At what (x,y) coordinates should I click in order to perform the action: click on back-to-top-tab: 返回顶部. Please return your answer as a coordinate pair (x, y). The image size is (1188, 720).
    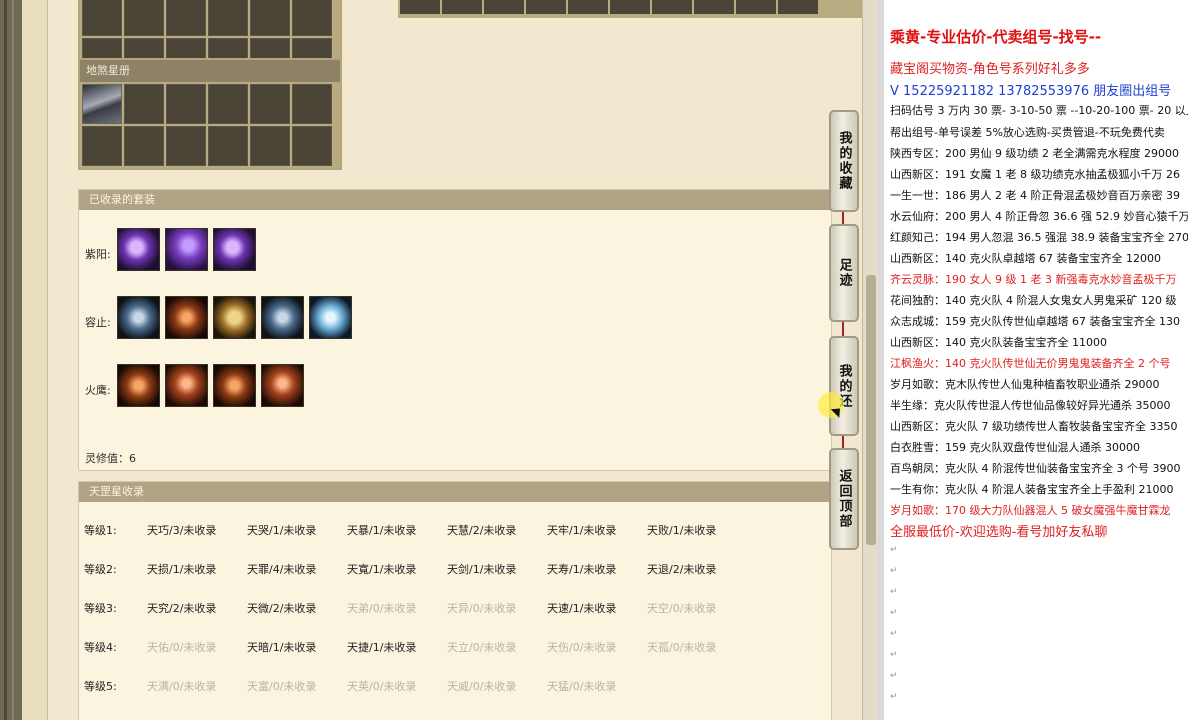
    Looking at the image, I should click on (844, 499).